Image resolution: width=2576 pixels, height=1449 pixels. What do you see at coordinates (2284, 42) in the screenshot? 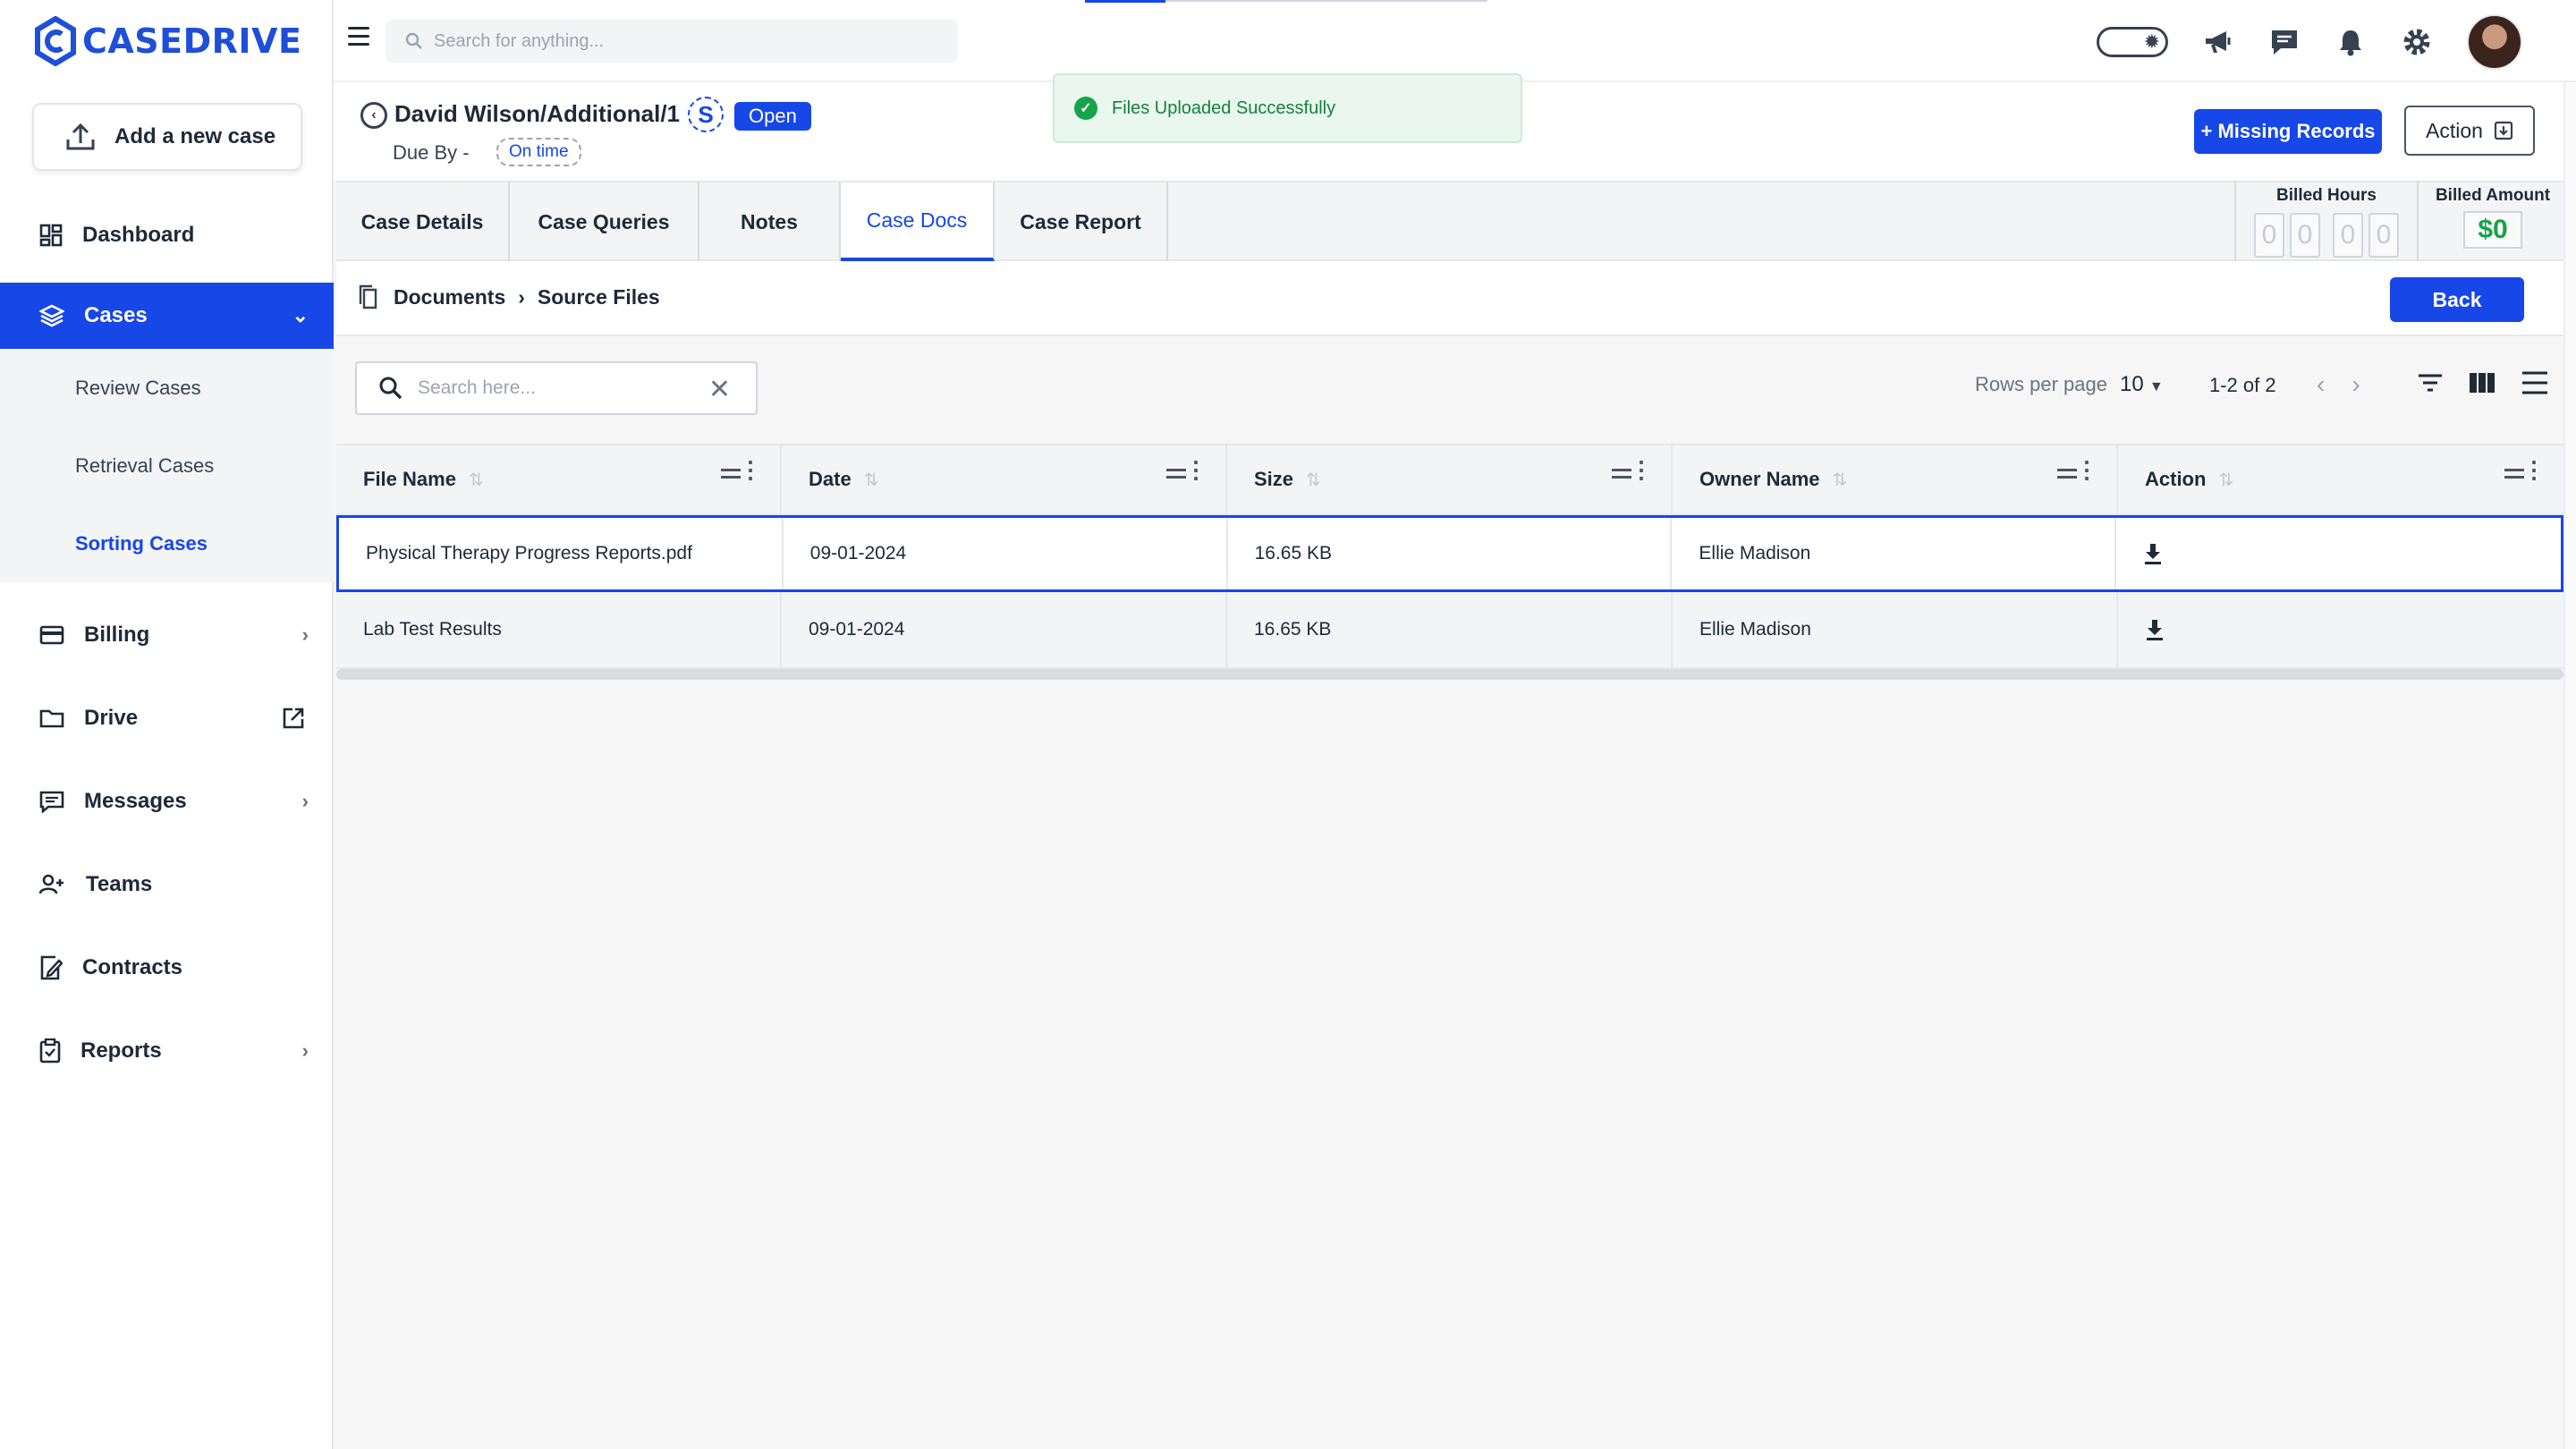
I see `chat-icon` at bounding box center [2284, 42].